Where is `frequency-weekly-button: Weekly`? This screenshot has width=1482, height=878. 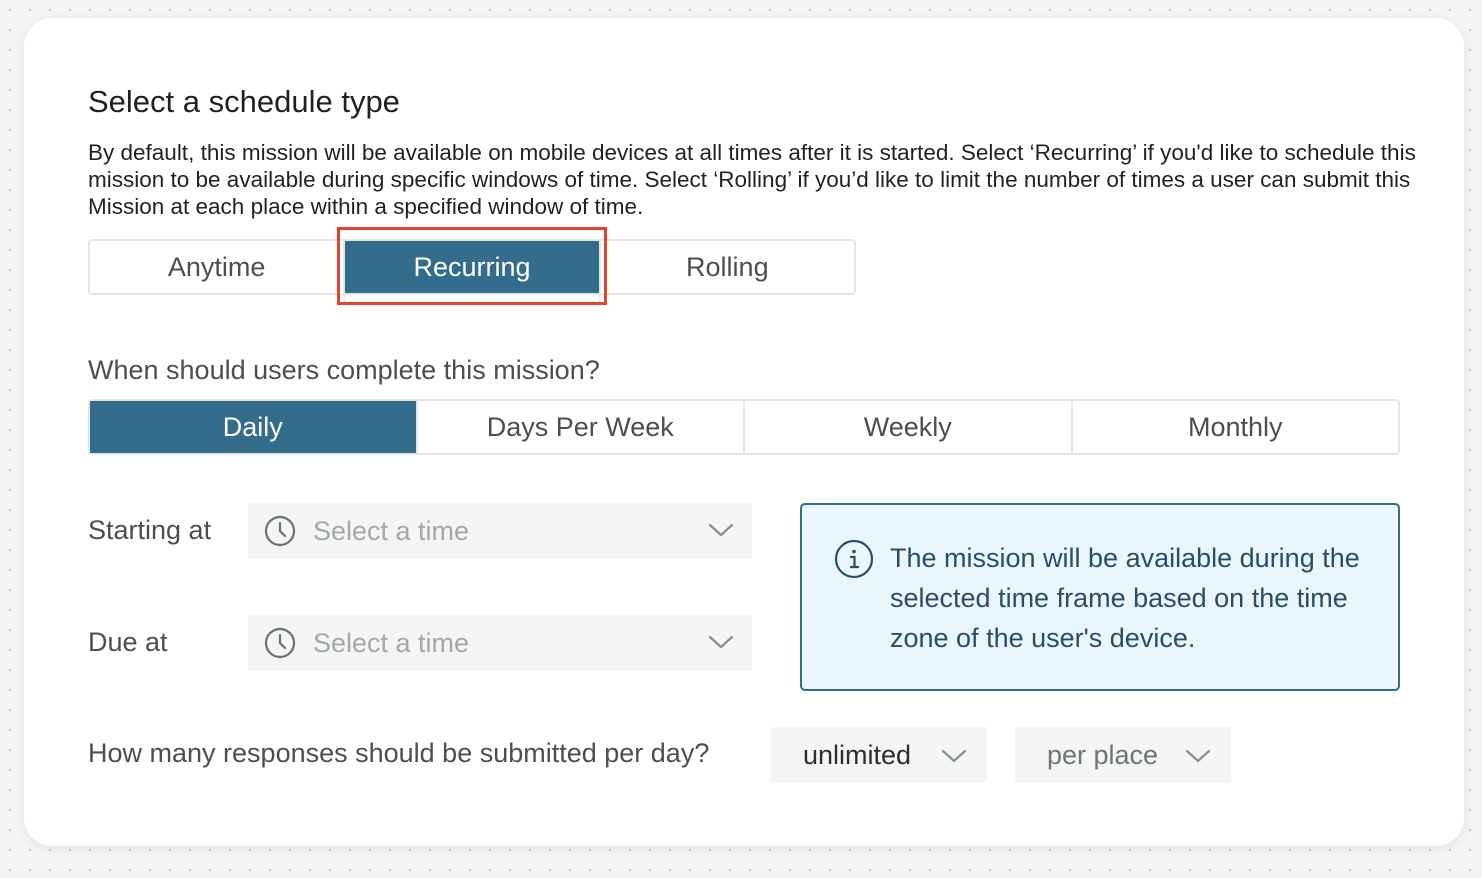 frequency-weekly-button: Weekly is located at coordinates (907, 427).